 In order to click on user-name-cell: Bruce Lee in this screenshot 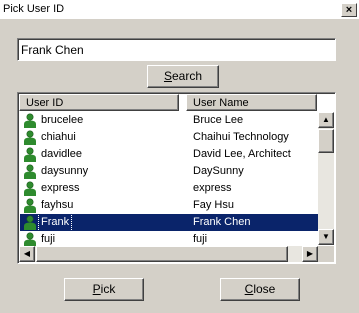, I will do `click(218, 120)`.